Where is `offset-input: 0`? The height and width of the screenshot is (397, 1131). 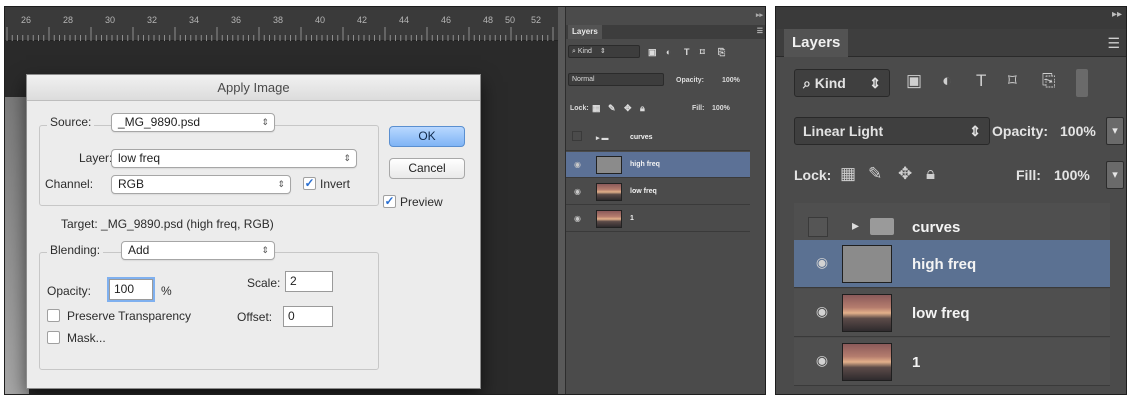 offset-input: 0 is located at coordinates (308, 316).